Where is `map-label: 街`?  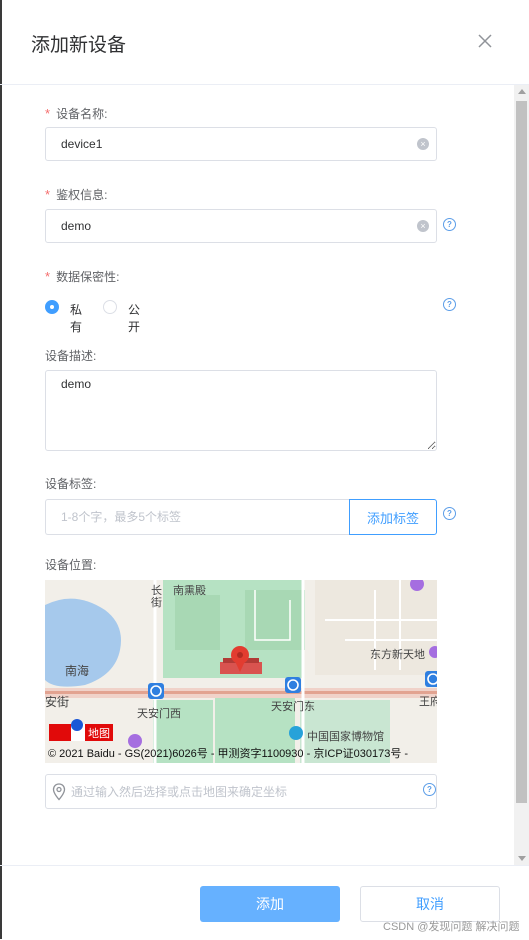 map-label: 街 is located at coordinates (156, 603).